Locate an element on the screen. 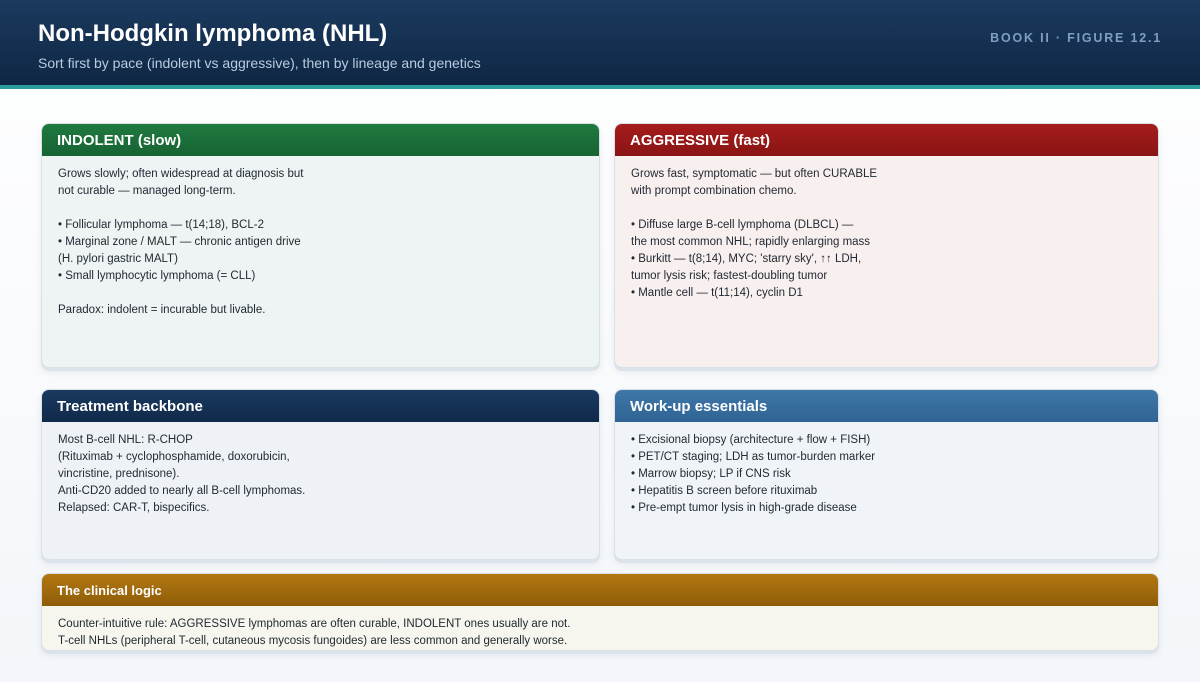  header-accent-rule is located at coordinates (600, 87).